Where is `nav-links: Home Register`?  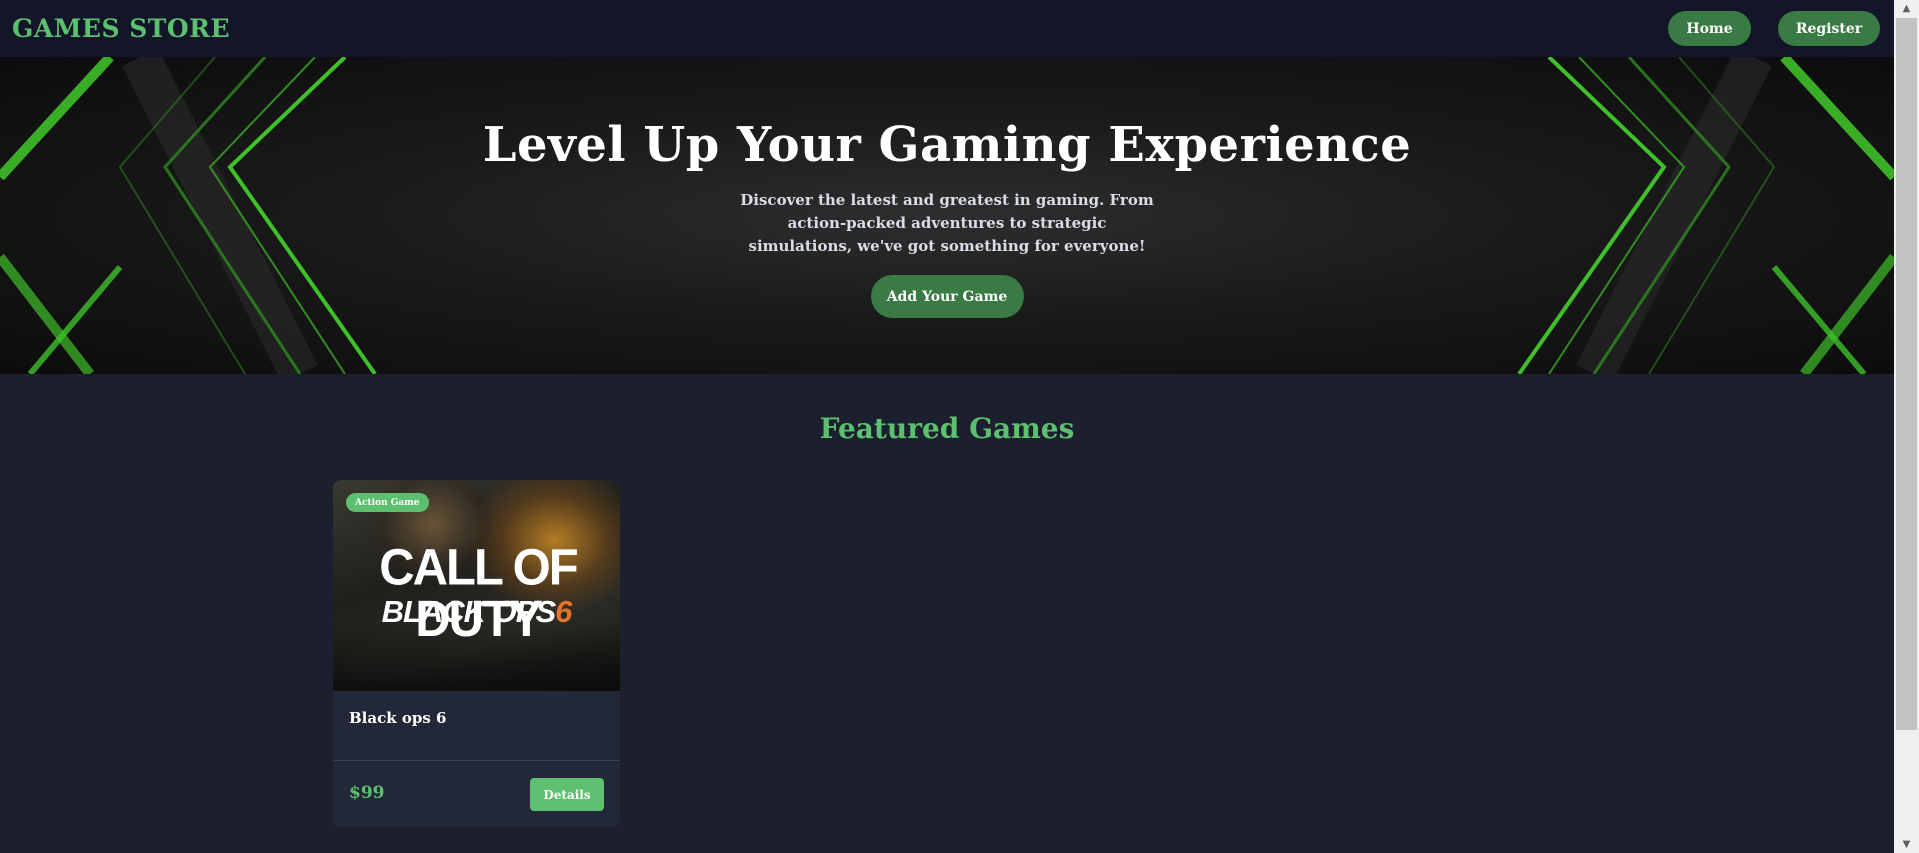 nav-links: Home Register is located at coordinates (1774, 28).